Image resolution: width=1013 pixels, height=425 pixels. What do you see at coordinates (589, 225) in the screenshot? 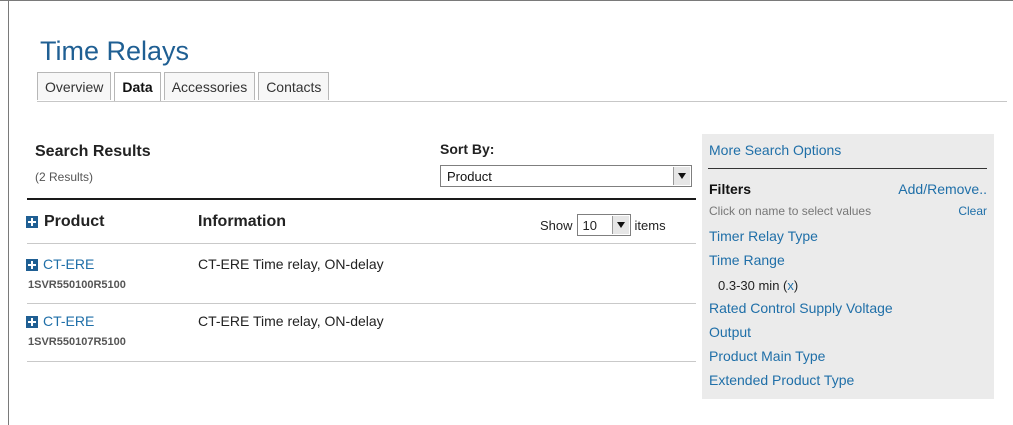
I see `page-size-value: 10` at bounding box center [589, 225].